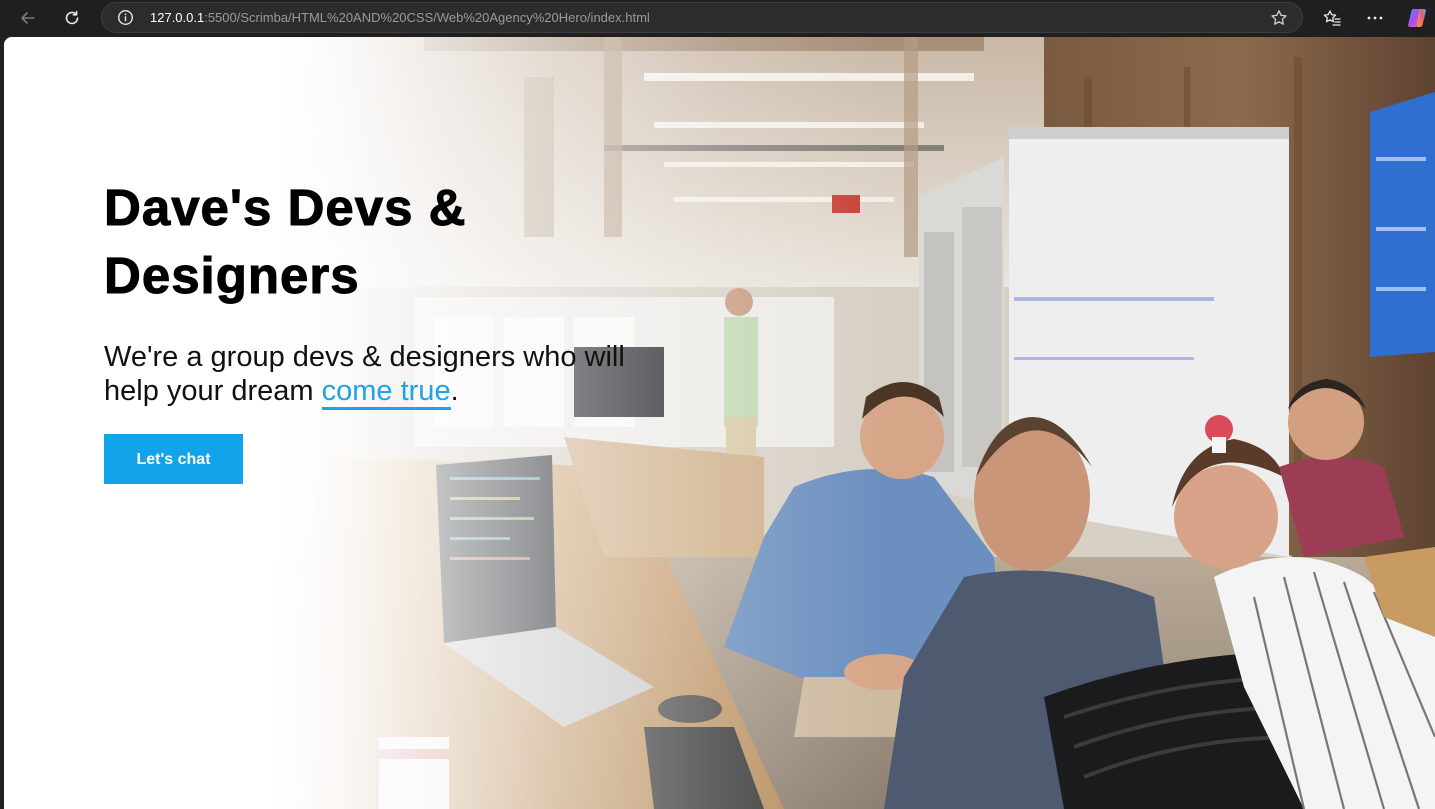 The image size is (1435, 809). Describe the element at coordinates (1279, 18) in the screenshot. I see `star-icon` at that location.